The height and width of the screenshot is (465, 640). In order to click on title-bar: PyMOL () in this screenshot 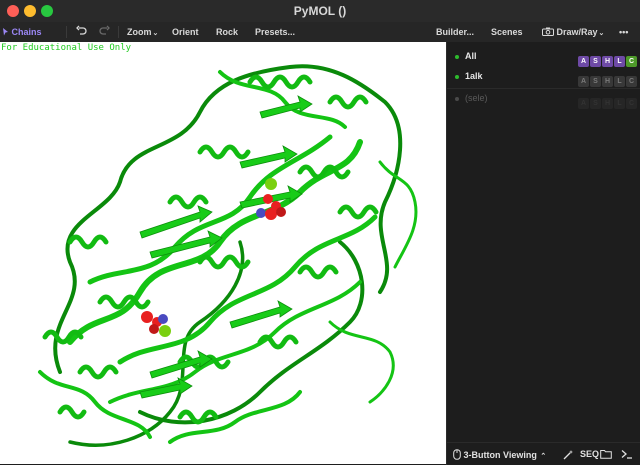, I will do `click(320, 11)`.